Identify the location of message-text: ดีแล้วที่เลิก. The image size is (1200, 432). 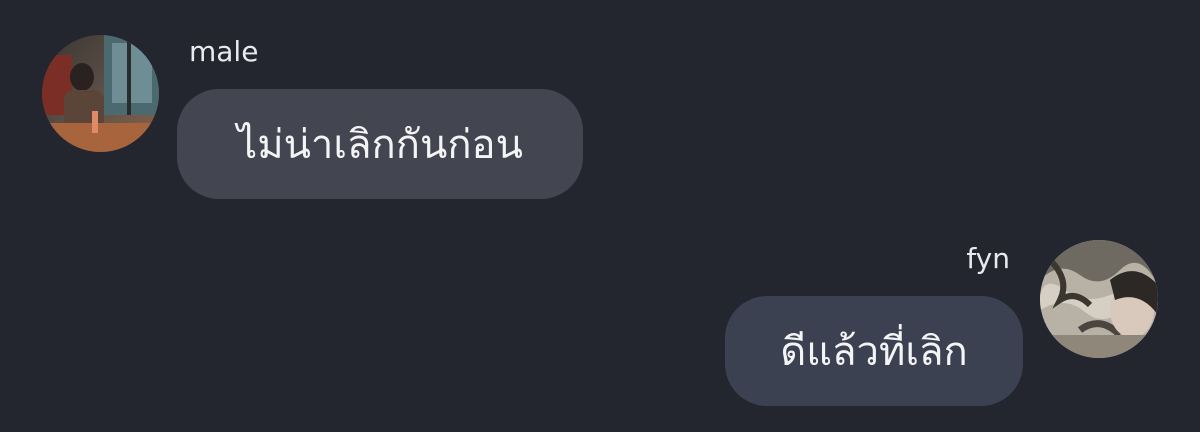
(874, 352).